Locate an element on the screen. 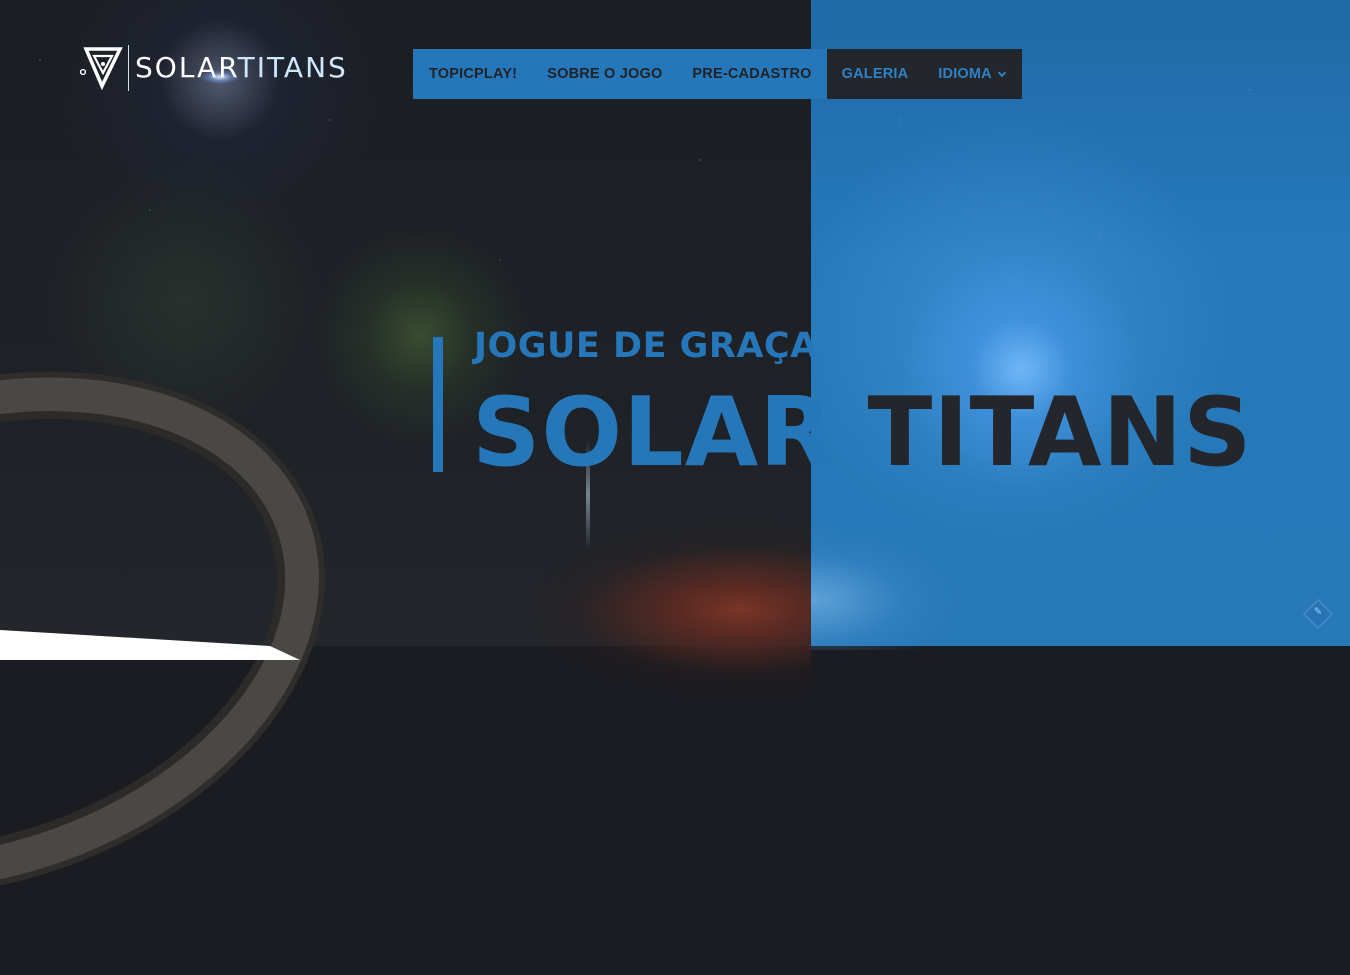 The height and width of the screenshot is (975, 1350). hero-kicker: JOGUE DE GRAÇA is located at coordinates (646, 346).